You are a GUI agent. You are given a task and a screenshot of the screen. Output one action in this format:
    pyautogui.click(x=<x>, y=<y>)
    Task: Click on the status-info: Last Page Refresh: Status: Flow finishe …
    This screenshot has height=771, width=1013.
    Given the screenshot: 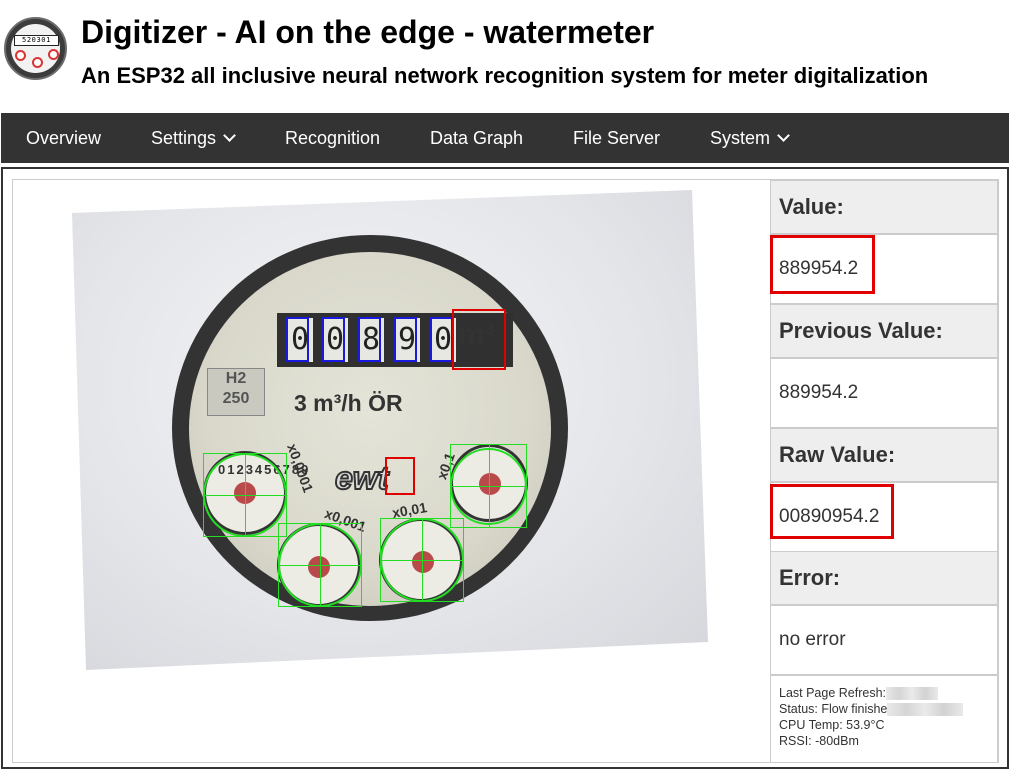 What is the action you would take?
    pyautogui.click(x=884, y=719)
    